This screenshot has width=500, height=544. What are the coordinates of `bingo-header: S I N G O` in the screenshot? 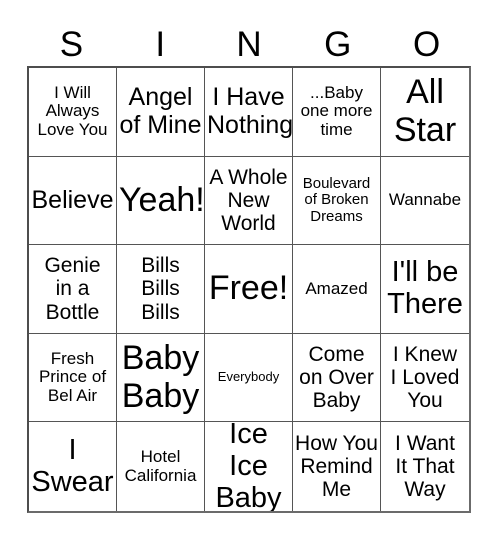 It's located at (249, 44).